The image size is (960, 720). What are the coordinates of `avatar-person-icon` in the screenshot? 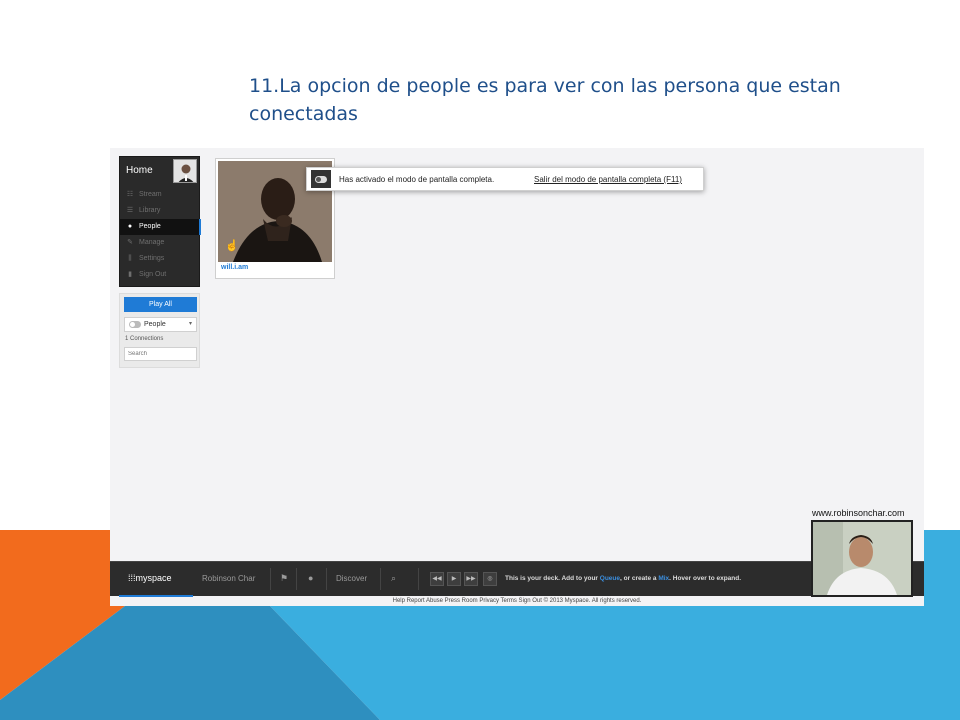 It's located at (185, 171).